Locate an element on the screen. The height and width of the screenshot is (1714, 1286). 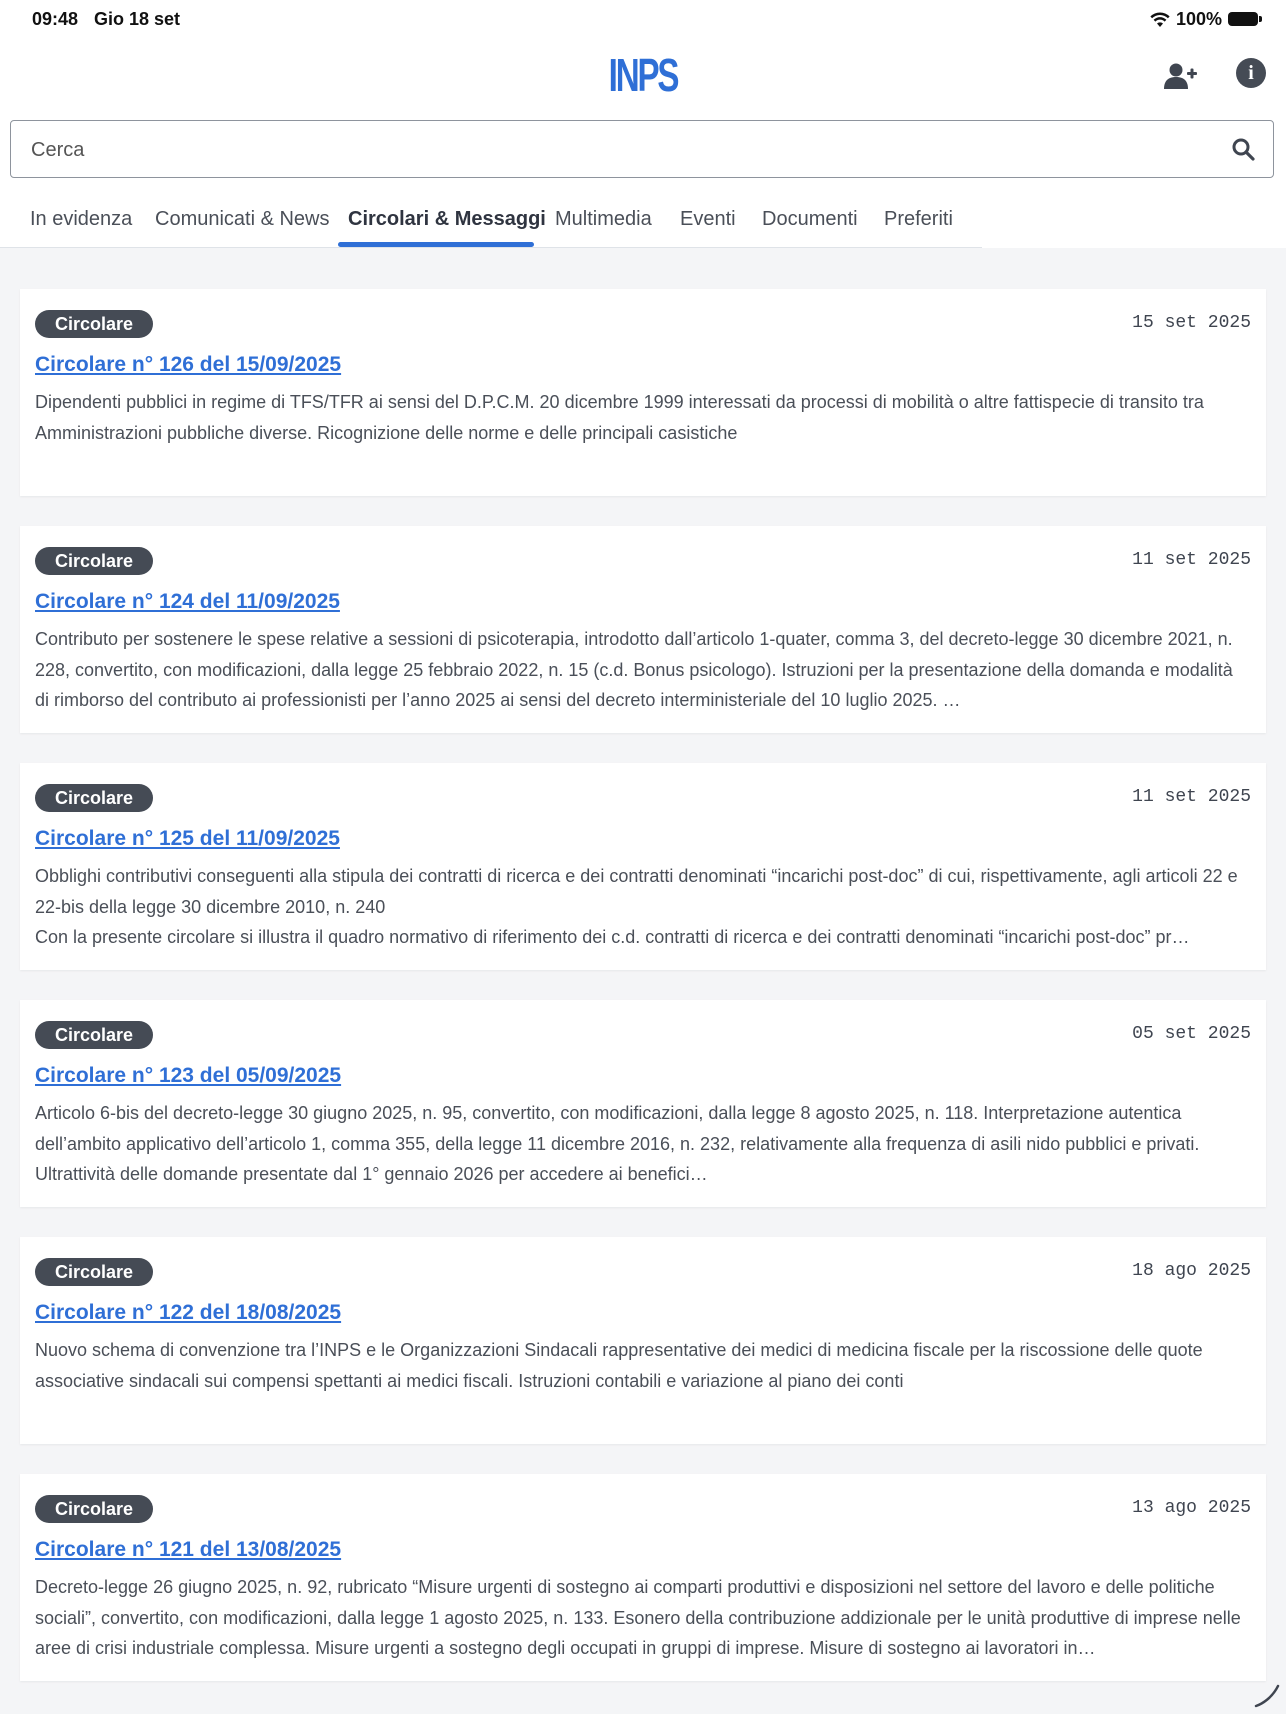
tab-eventi: Eventi is located at coordinates (708, 219).